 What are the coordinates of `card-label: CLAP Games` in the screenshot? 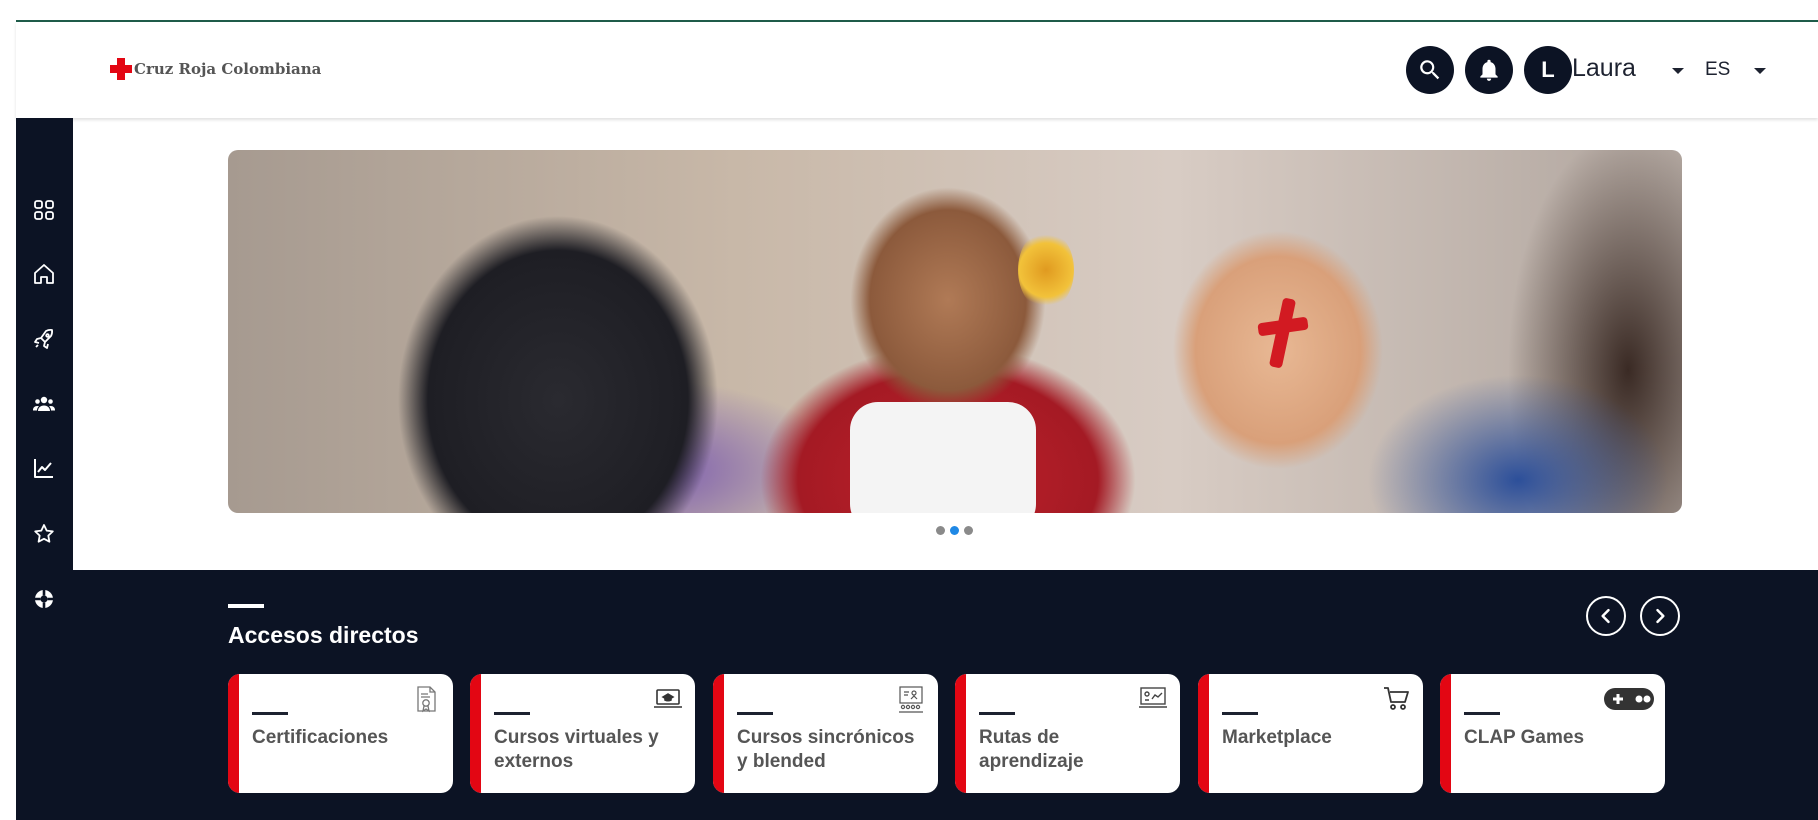 It's located at (1524, 737).